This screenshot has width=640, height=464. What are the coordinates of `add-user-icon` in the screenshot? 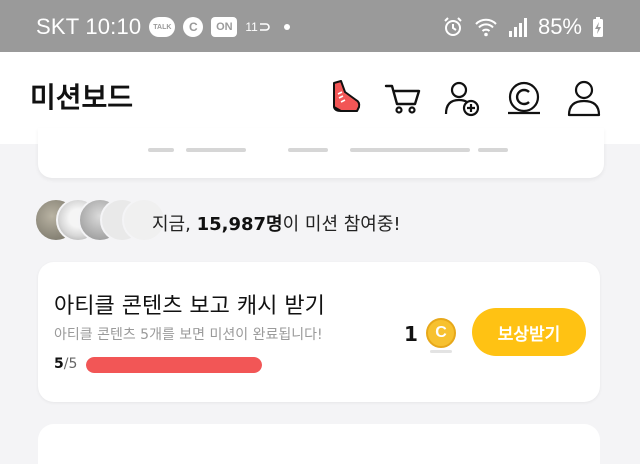 It's located at (462, 98).